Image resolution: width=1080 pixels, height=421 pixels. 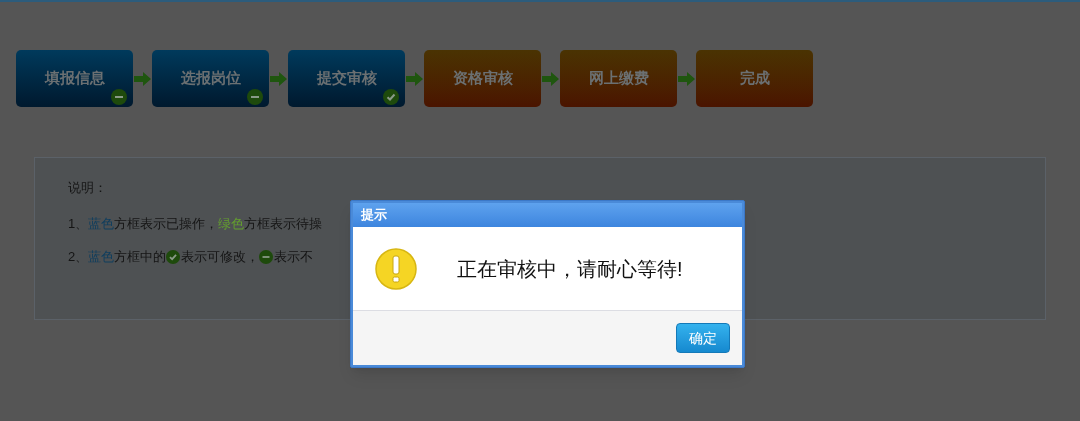 I want to click on note-text: 表示不, so click(x=294, y=257).